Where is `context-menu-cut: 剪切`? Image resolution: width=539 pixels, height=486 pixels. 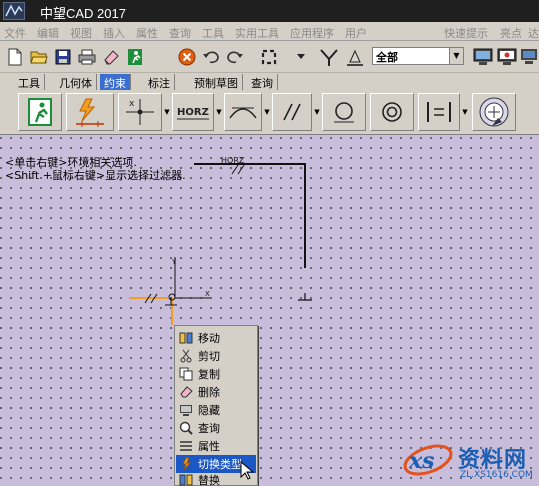
context-menu-cut: 剪切 is located at coordinates (216, 356).